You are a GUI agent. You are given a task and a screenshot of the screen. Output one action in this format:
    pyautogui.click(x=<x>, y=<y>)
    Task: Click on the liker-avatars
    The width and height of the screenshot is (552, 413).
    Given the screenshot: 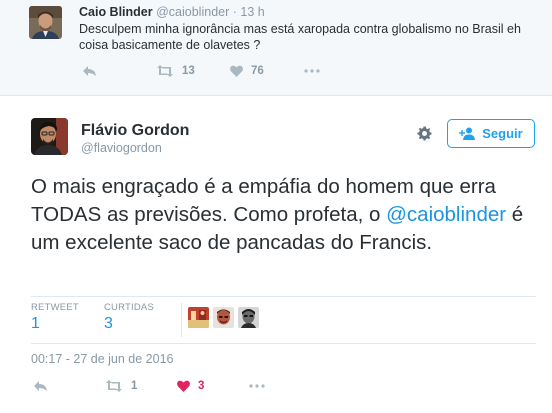 What is the action you would take?
    pyautogui.click(x=223, y=317)
    